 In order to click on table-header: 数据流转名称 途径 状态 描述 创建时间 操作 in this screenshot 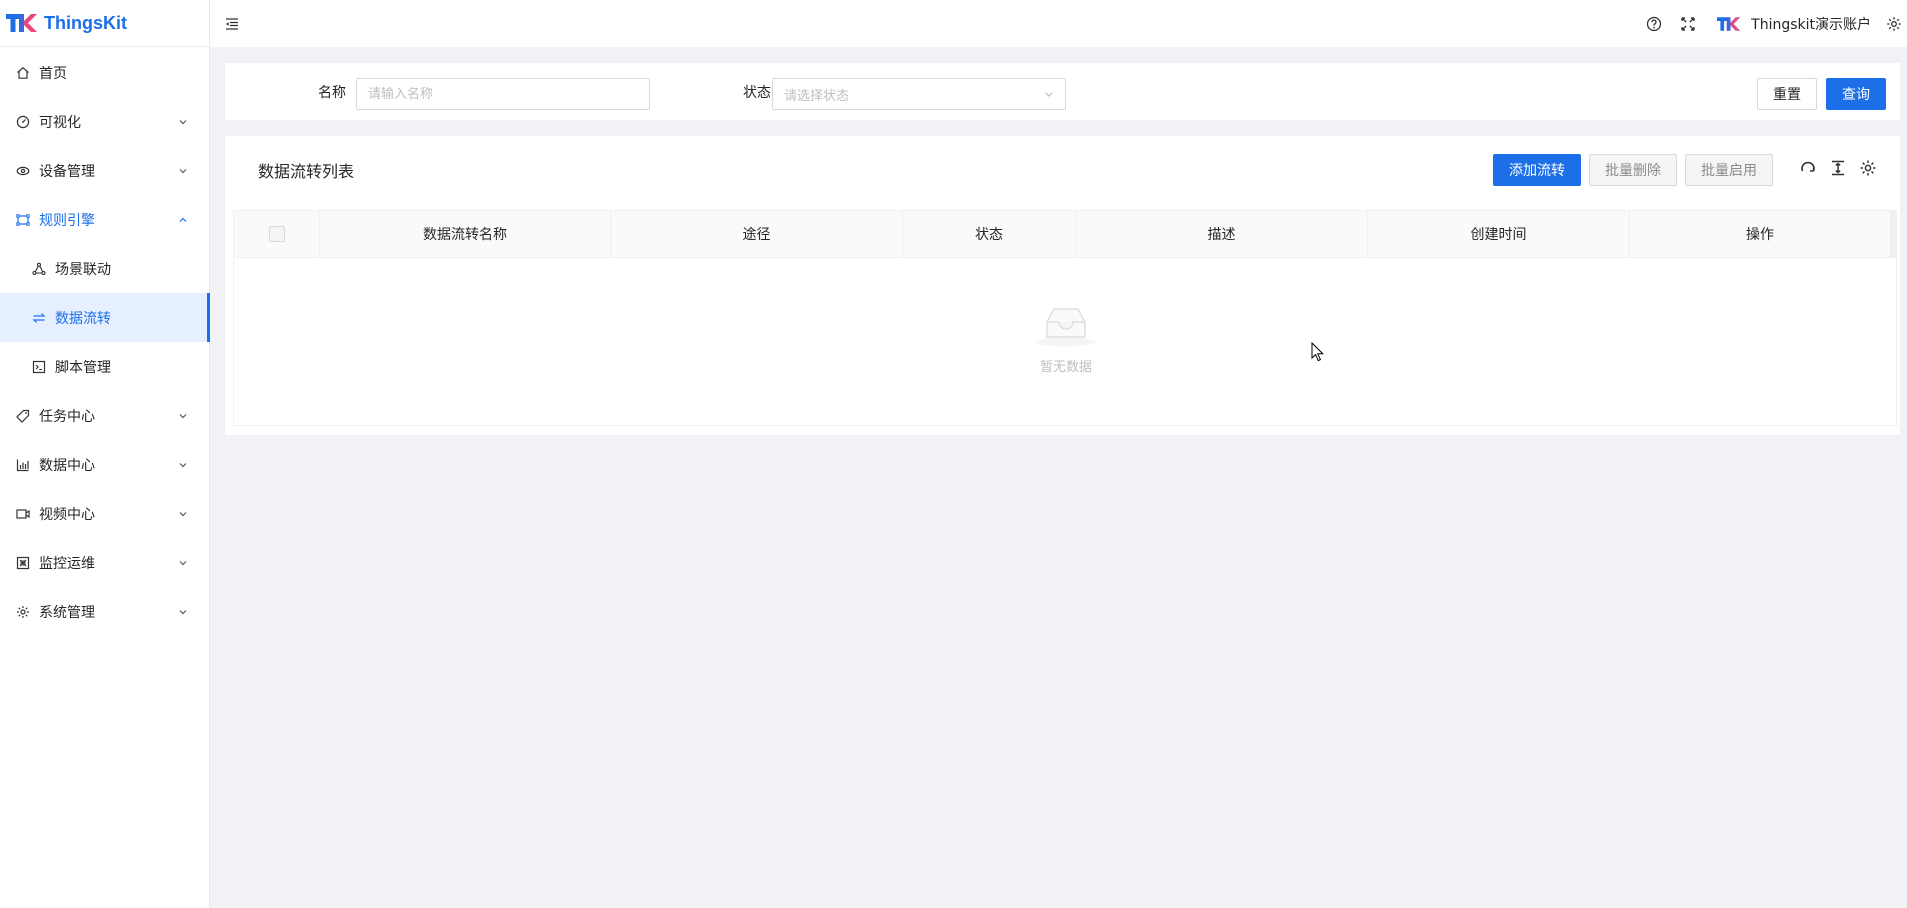, I will do `click(1065, 234)`.